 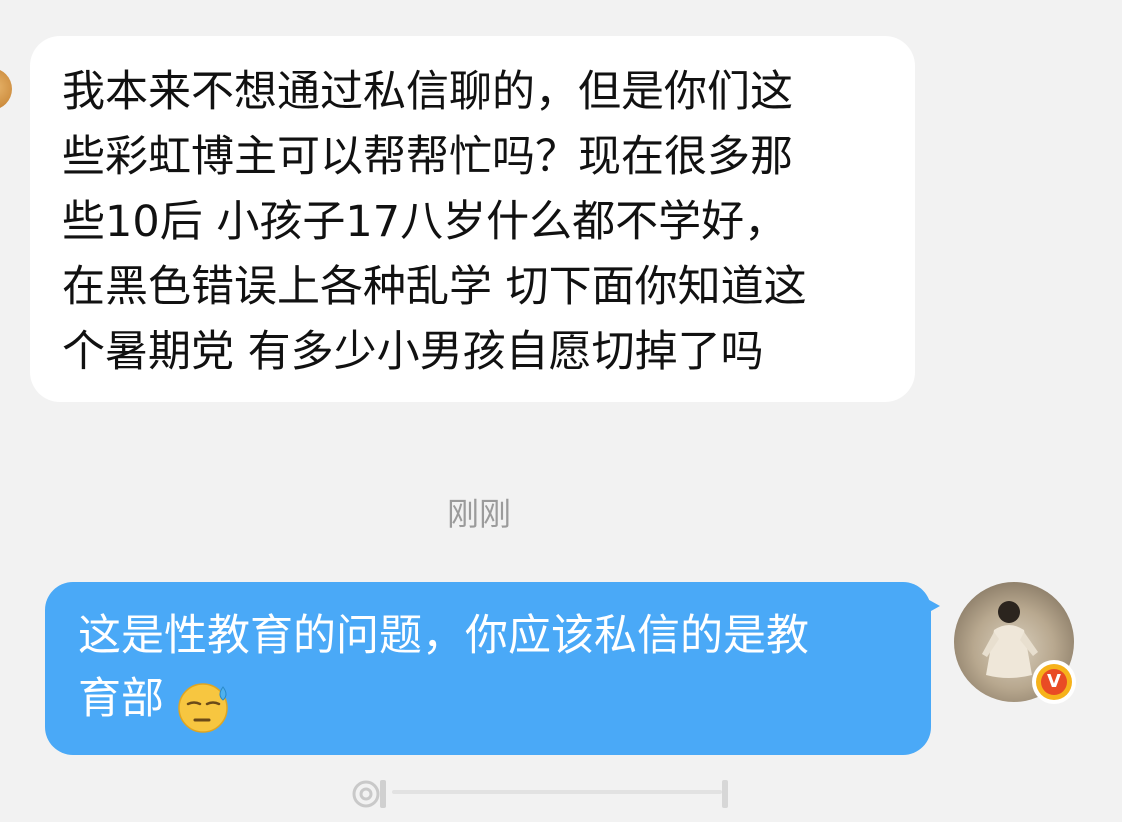 I want to click on sender-avatar, so click(x=6, y=89).